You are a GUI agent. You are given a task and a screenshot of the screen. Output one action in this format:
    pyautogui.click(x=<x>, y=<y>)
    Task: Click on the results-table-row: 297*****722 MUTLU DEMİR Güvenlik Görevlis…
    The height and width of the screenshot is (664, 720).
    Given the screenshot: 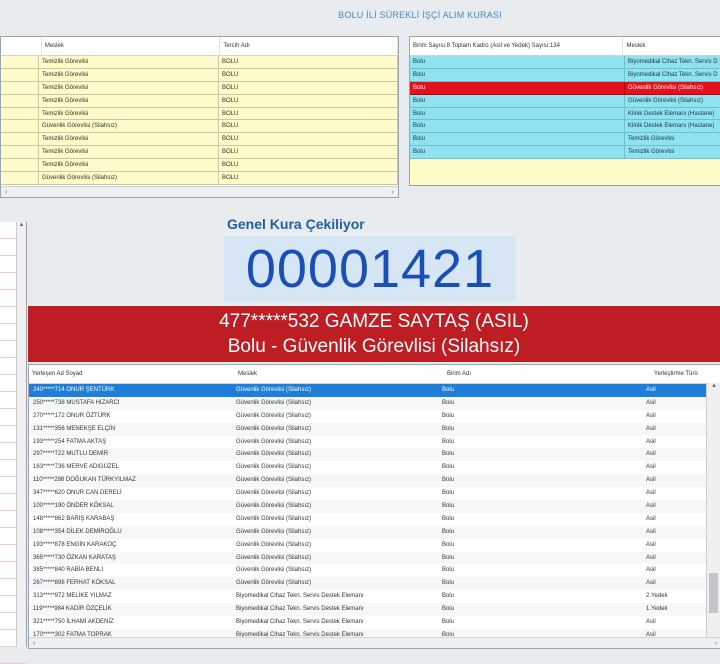 What is the action you would take?
    pyautogui.click(x=374, y=455)
    